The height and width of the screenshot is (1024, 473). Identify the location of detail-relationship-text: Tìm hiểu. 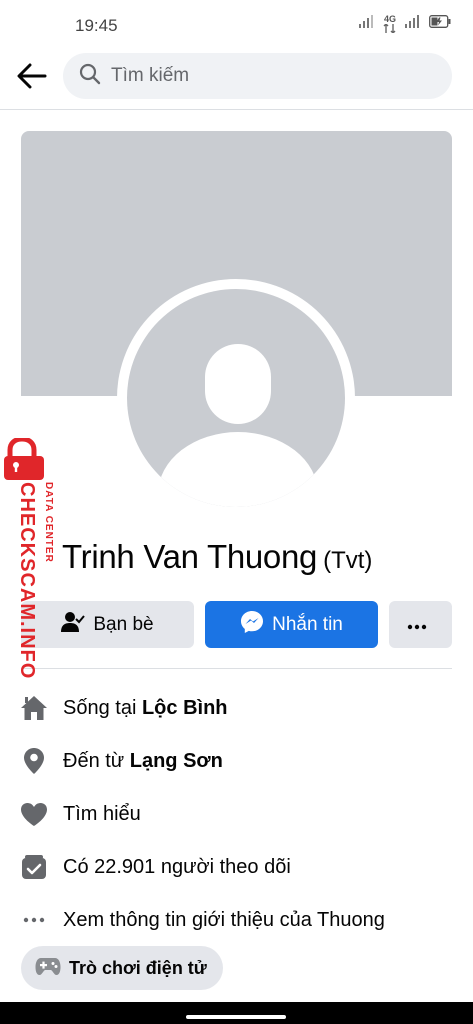
(102, 813).